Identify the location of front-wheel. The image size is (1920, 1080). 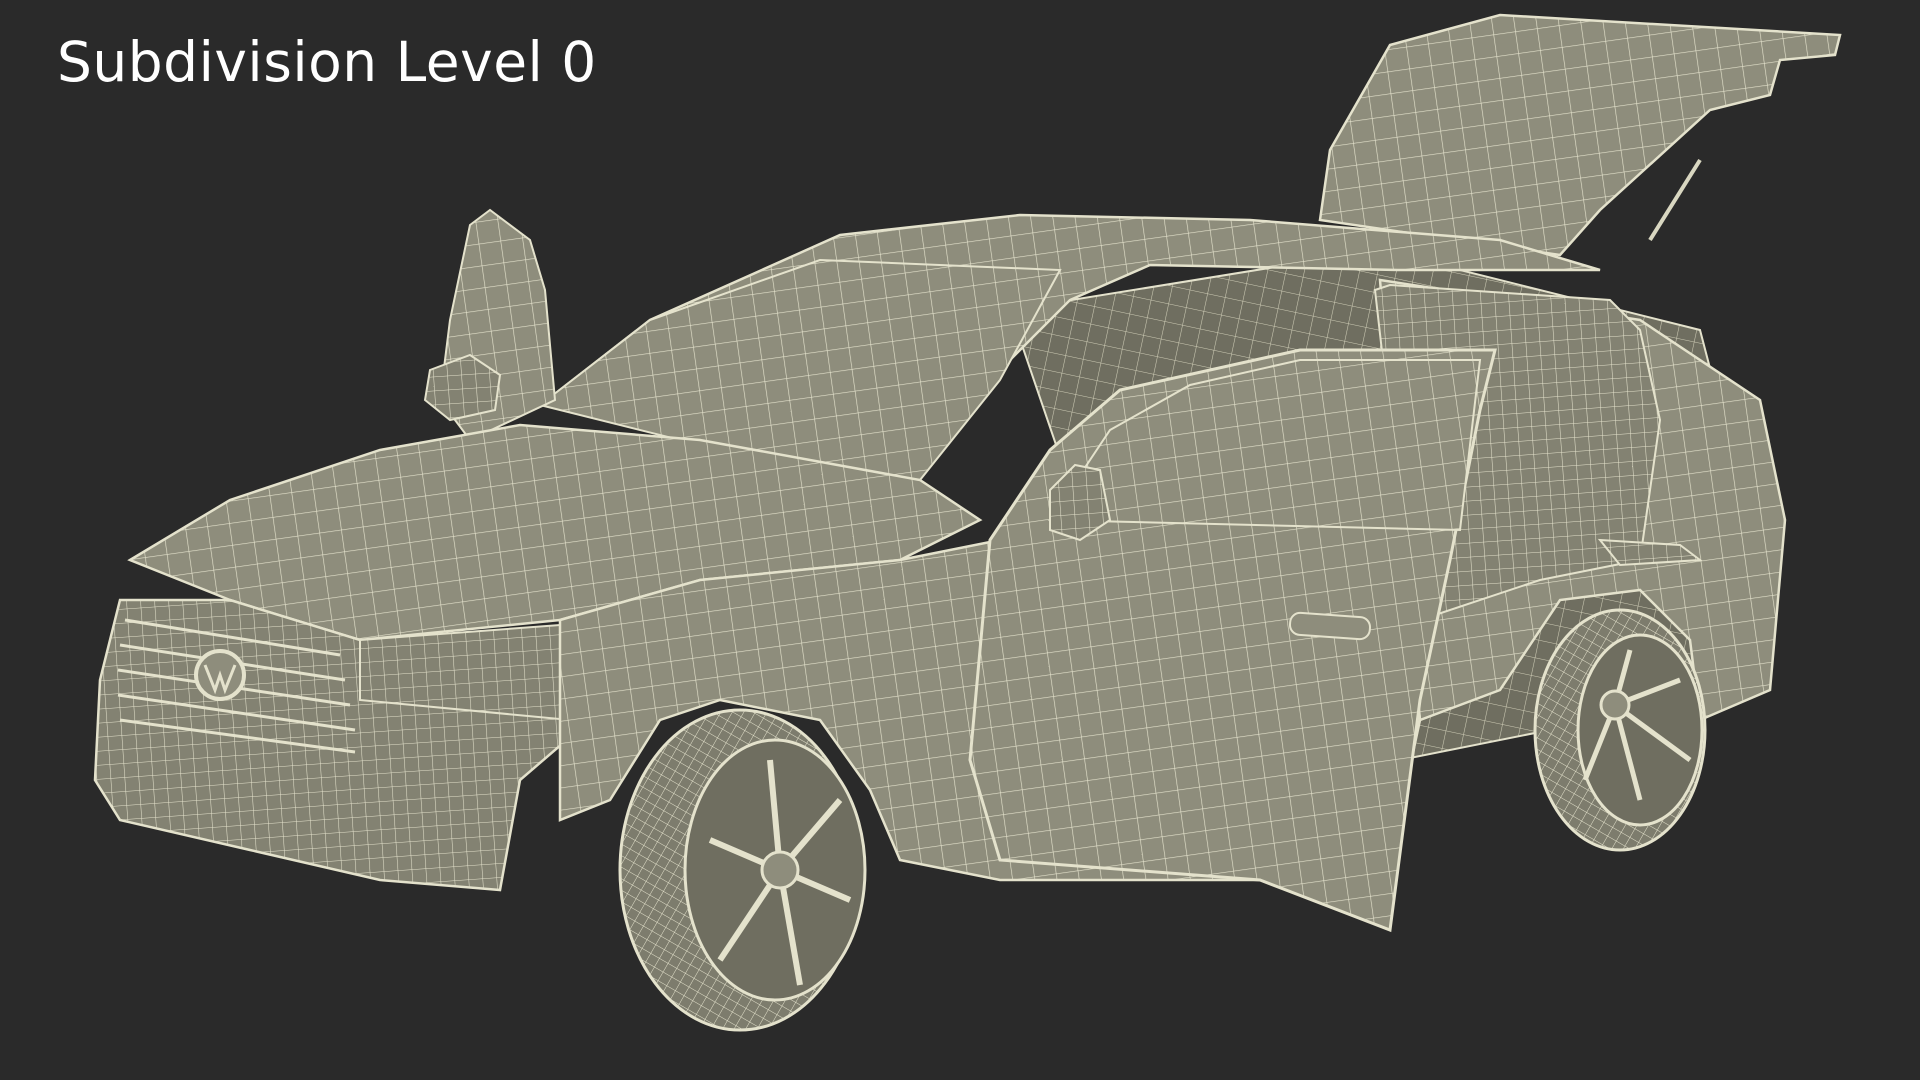
(742, 870).